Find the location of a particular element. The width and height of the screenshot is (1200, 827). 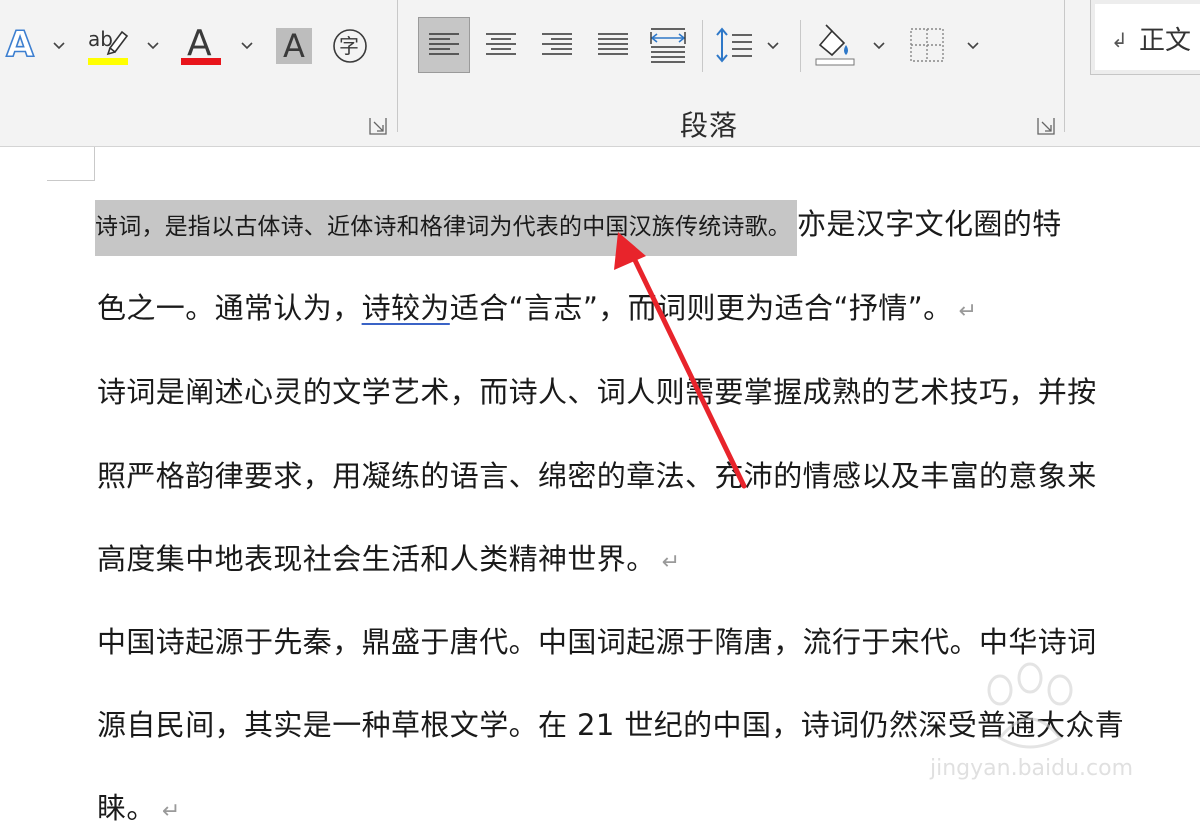

shading-button is located at coordinates (834, 45).